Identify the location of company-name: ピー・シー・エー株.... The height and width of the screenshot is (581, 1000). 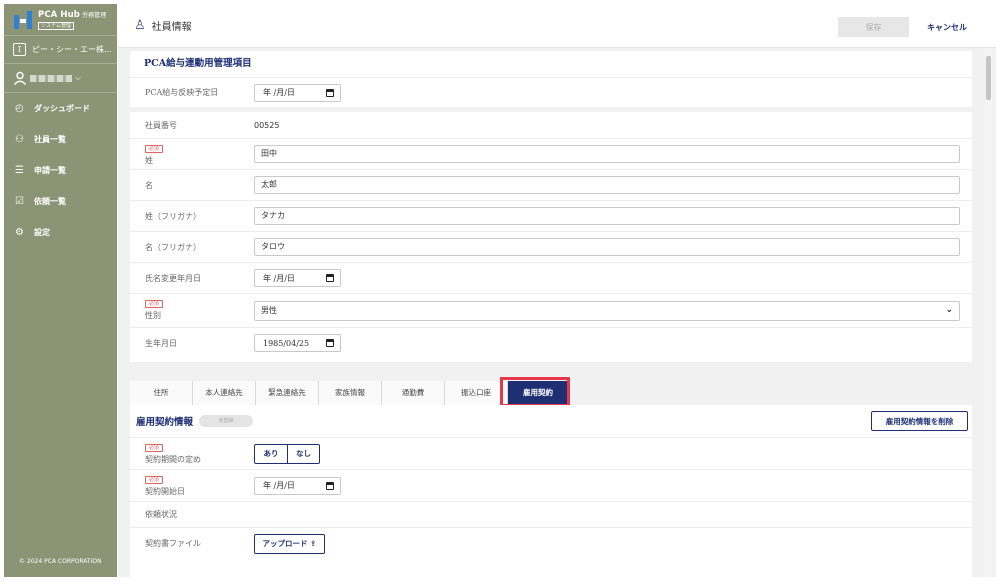
(72, 49).